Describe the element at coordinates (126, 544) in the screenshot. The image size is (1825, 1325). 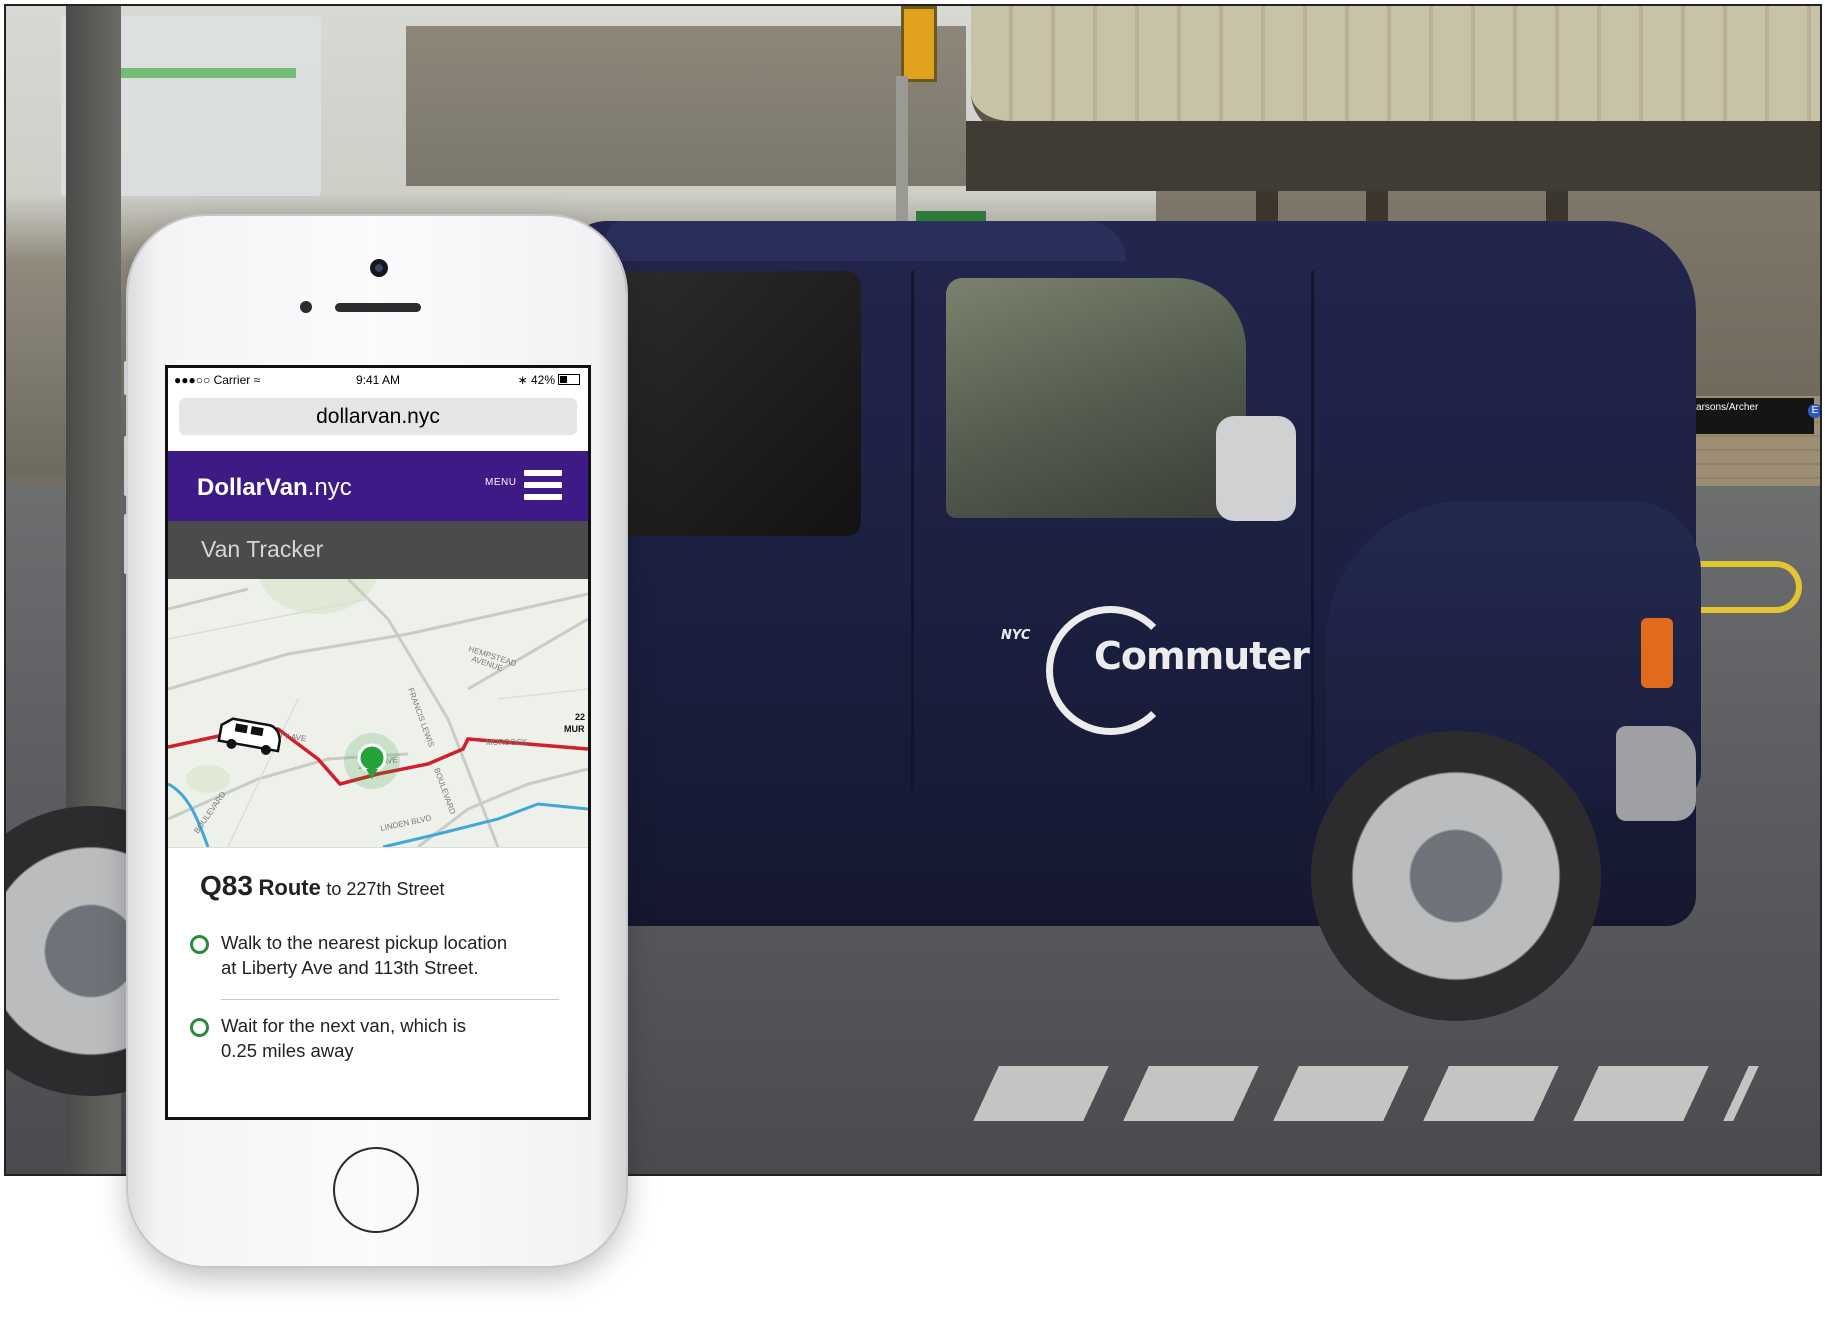
I see `volume-down-button` at that location.